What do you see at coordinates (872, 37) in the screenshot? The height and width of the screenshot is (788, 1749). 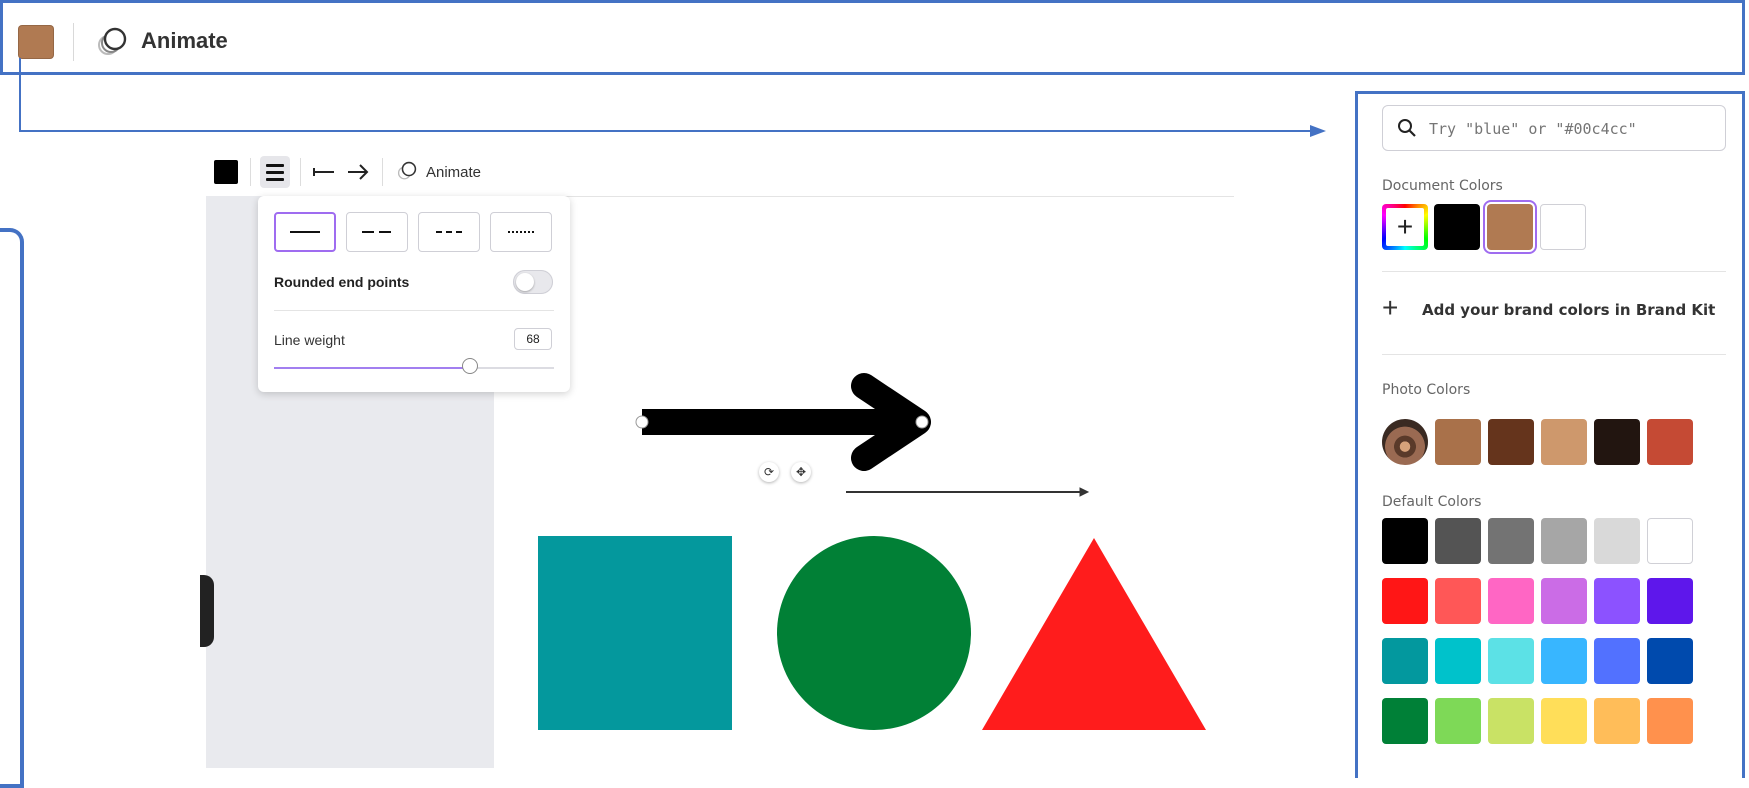 I see `top-toolbar: Animate` at bounding box center [872, 37].